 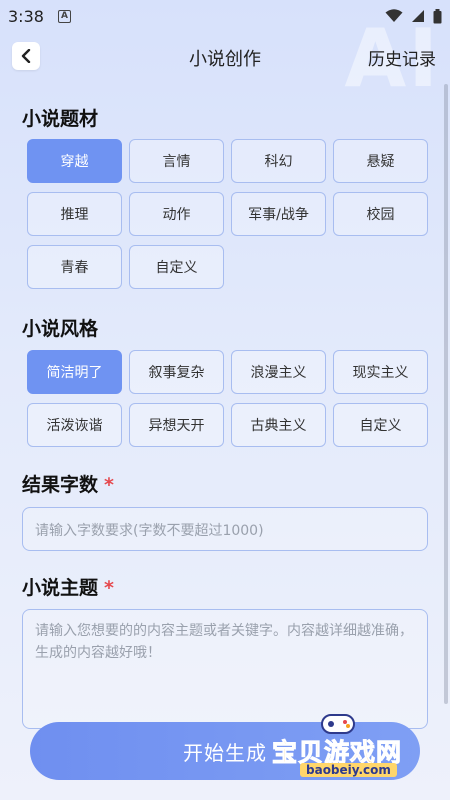 What do you see at coordinates (380, 372) in the screenshot?
I see `style-chip: 现实主义` at bounding box center [380, 372].